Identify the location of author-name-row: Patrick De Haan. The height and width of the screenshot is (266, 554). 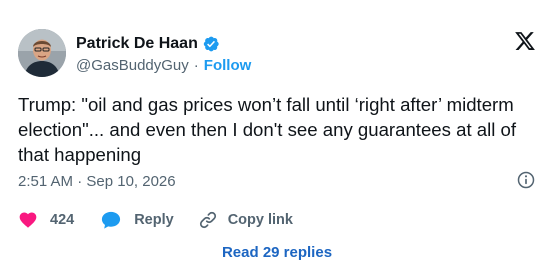
(148, 44).